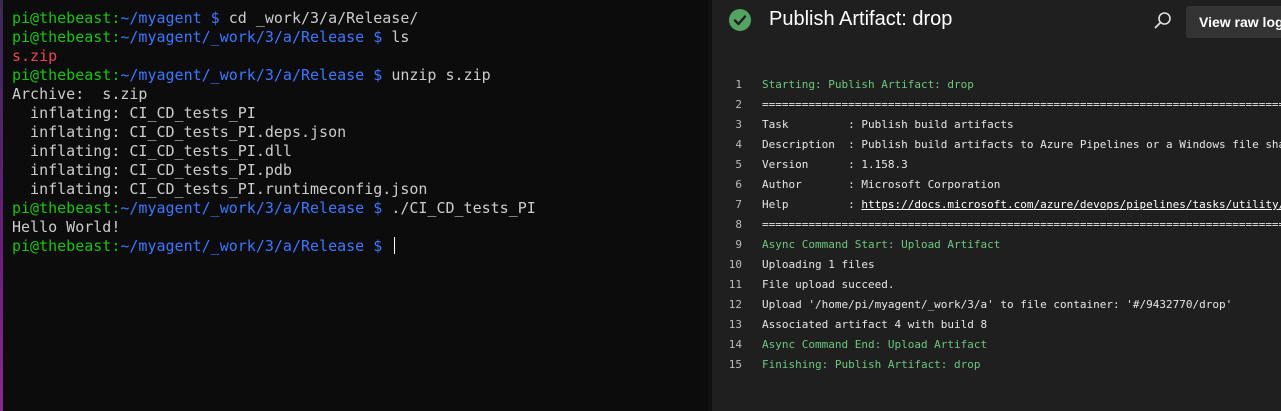  I want to click on log-text: Uploading 1 files, so click(818, 265).